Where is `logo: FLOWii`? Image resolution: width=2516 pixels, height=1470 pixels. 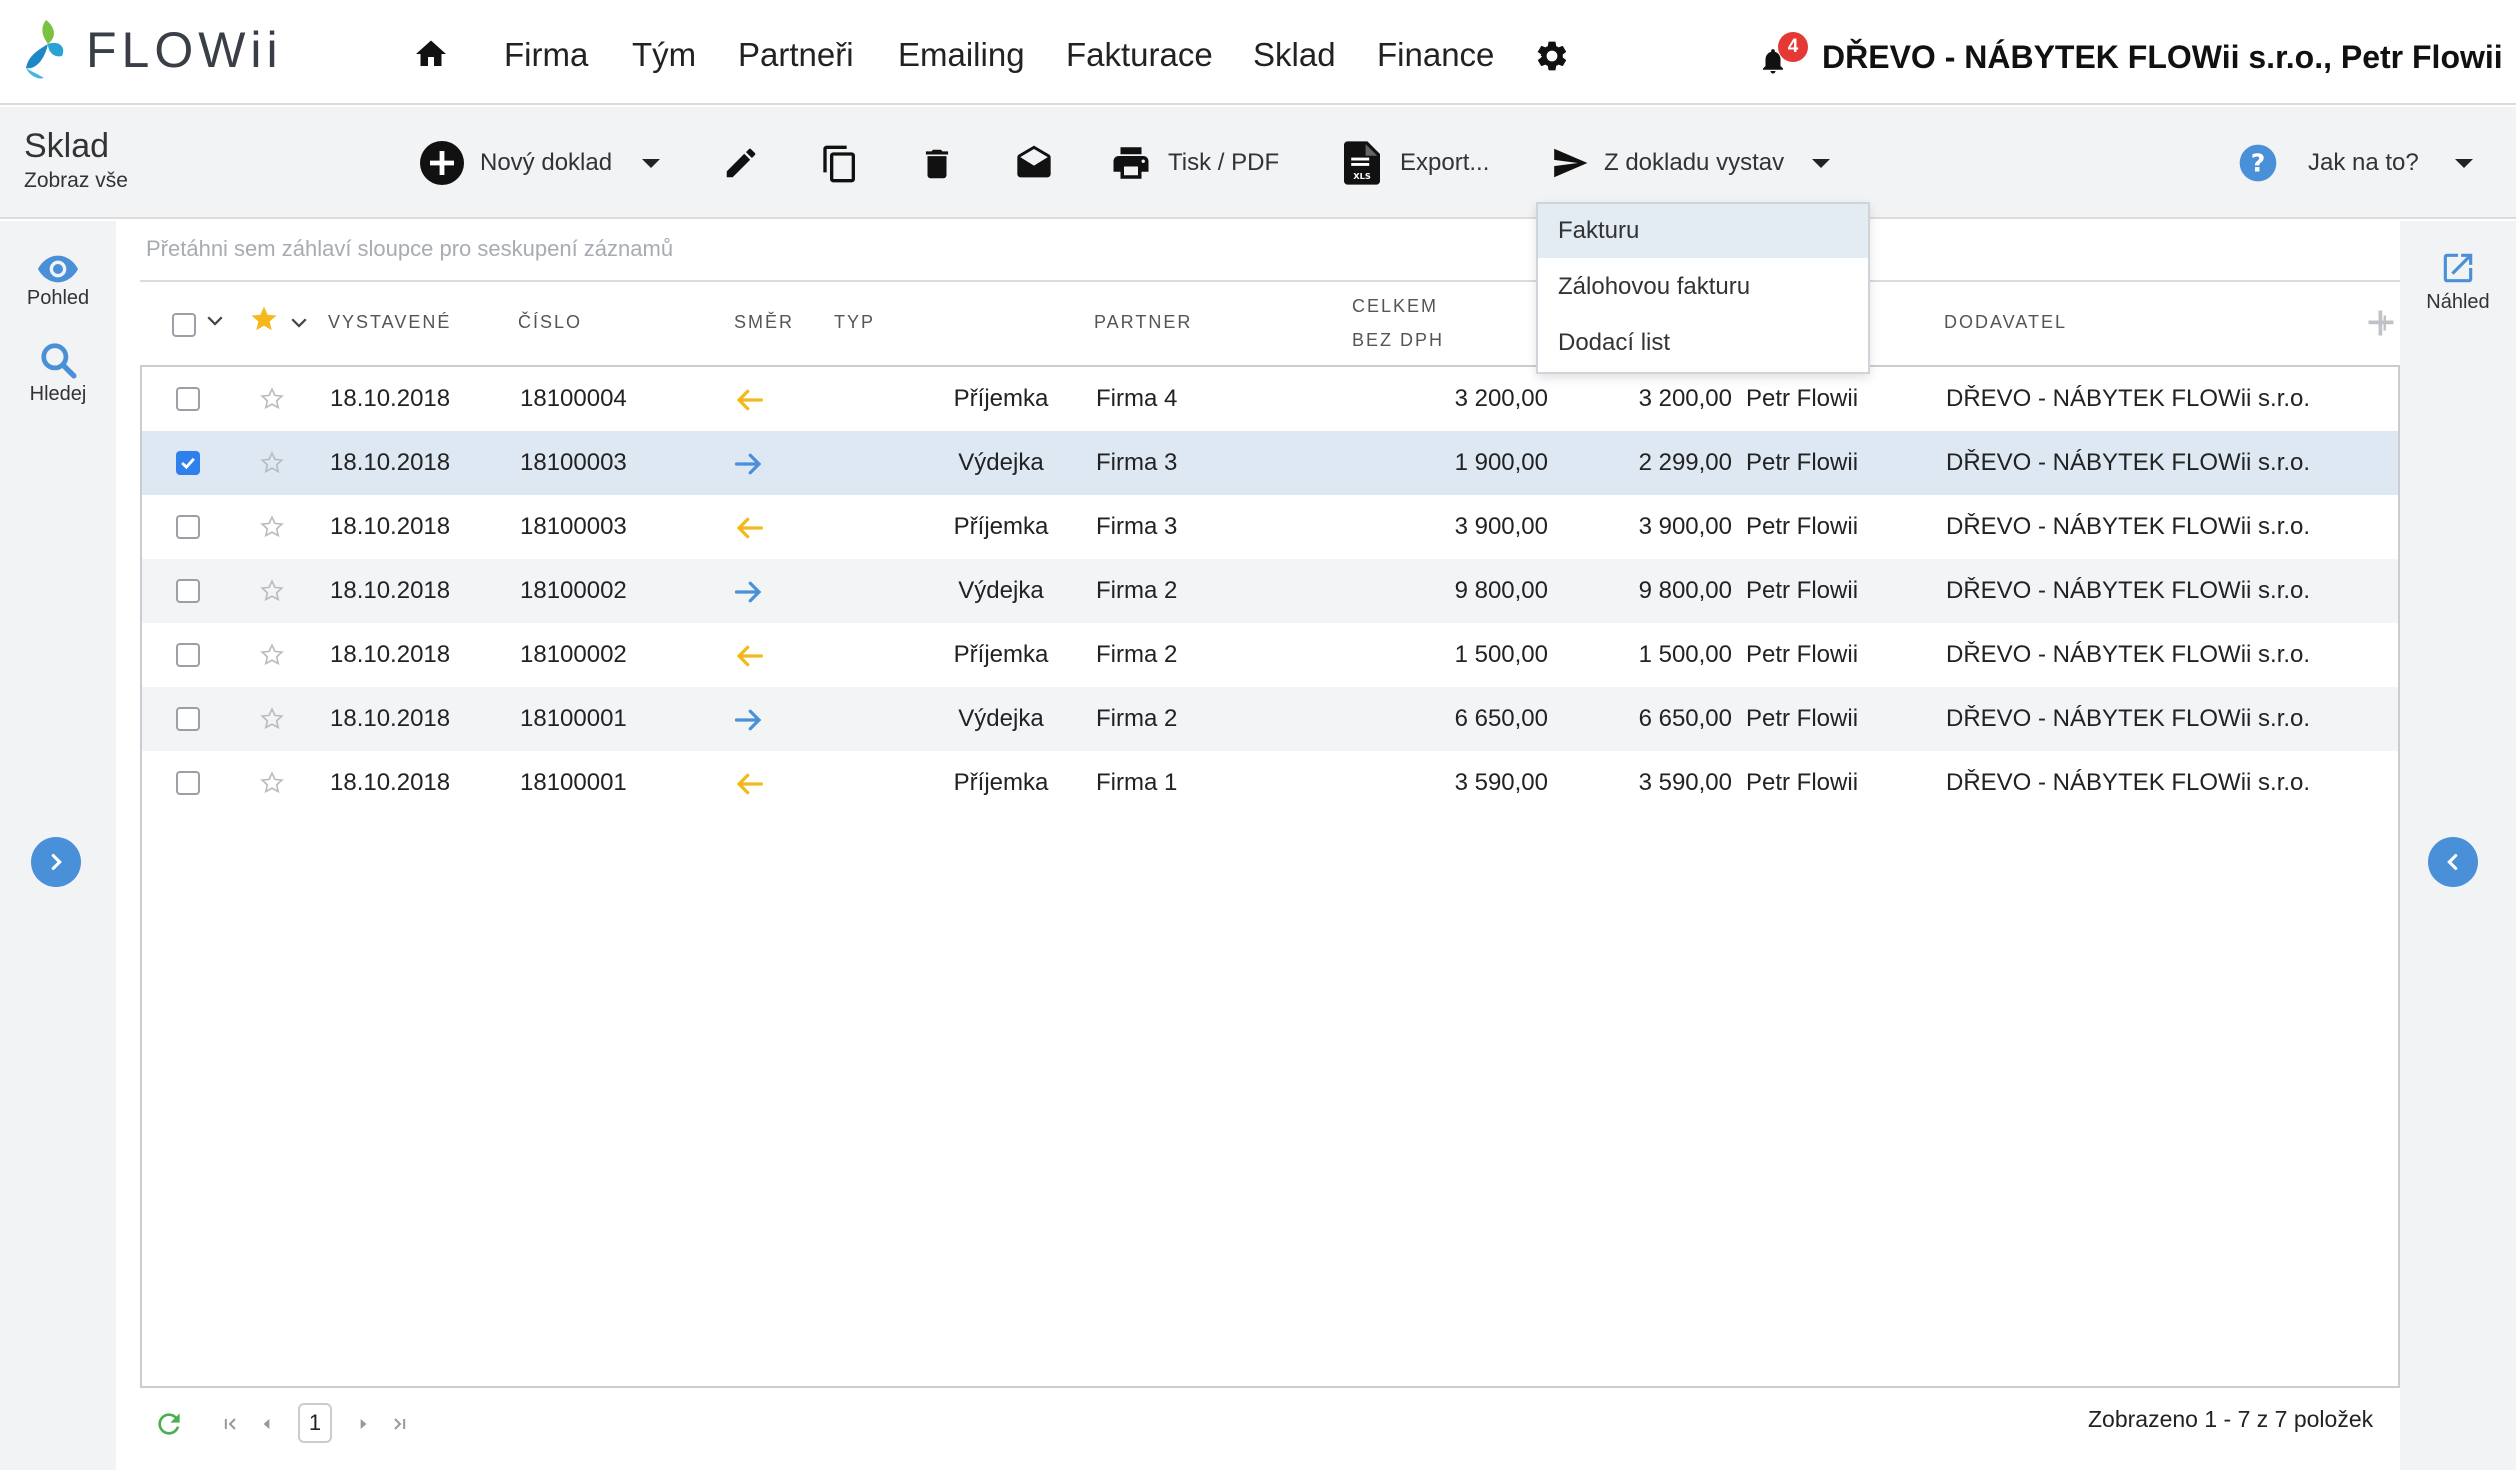
logo: FLOWii is located at coordinates (153, 50).